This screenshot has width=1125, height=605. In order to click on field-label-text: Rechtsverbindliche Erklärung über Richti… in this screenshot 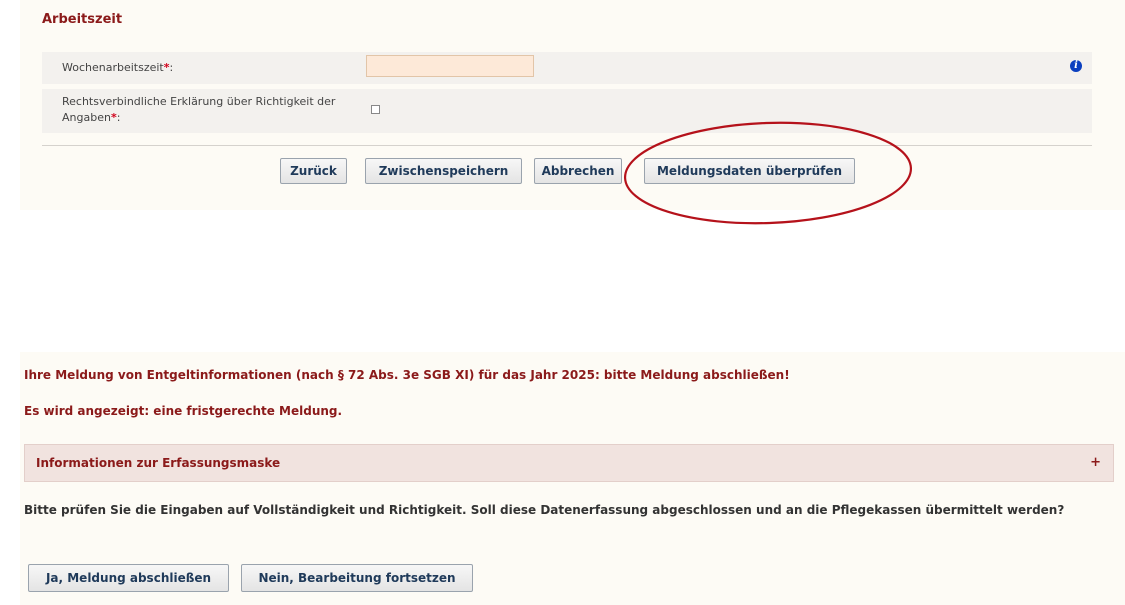, I will do `click(199, 109)`.